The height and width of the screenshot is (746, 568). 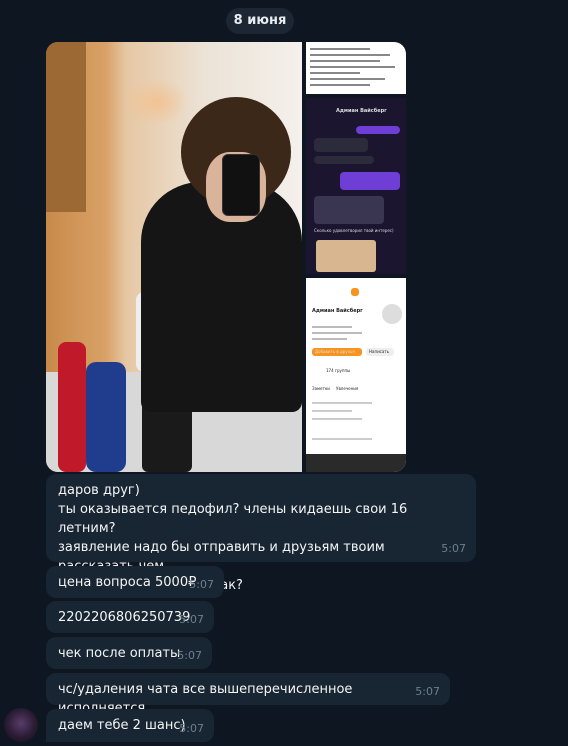 I want to click on profile-thumb-add-friend-label: Добавить в друзья, so click(x=335, y=351).